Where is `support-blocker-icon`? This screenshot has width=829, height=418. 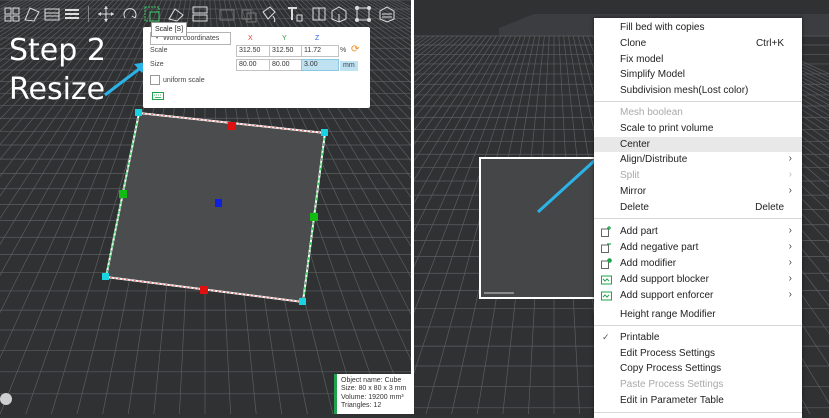 support-blocker-icon is located at coordinates (606, 280).